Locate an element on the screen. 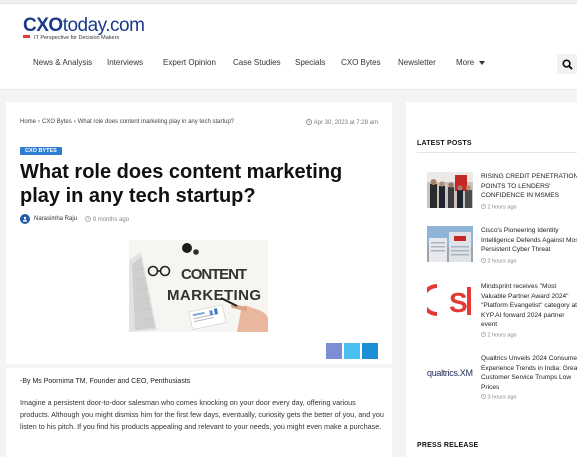 This screenshot has width=577, height=457. publish-date: Apr 30, 2023 at 7:28 am is located at coordinates (342, 122).